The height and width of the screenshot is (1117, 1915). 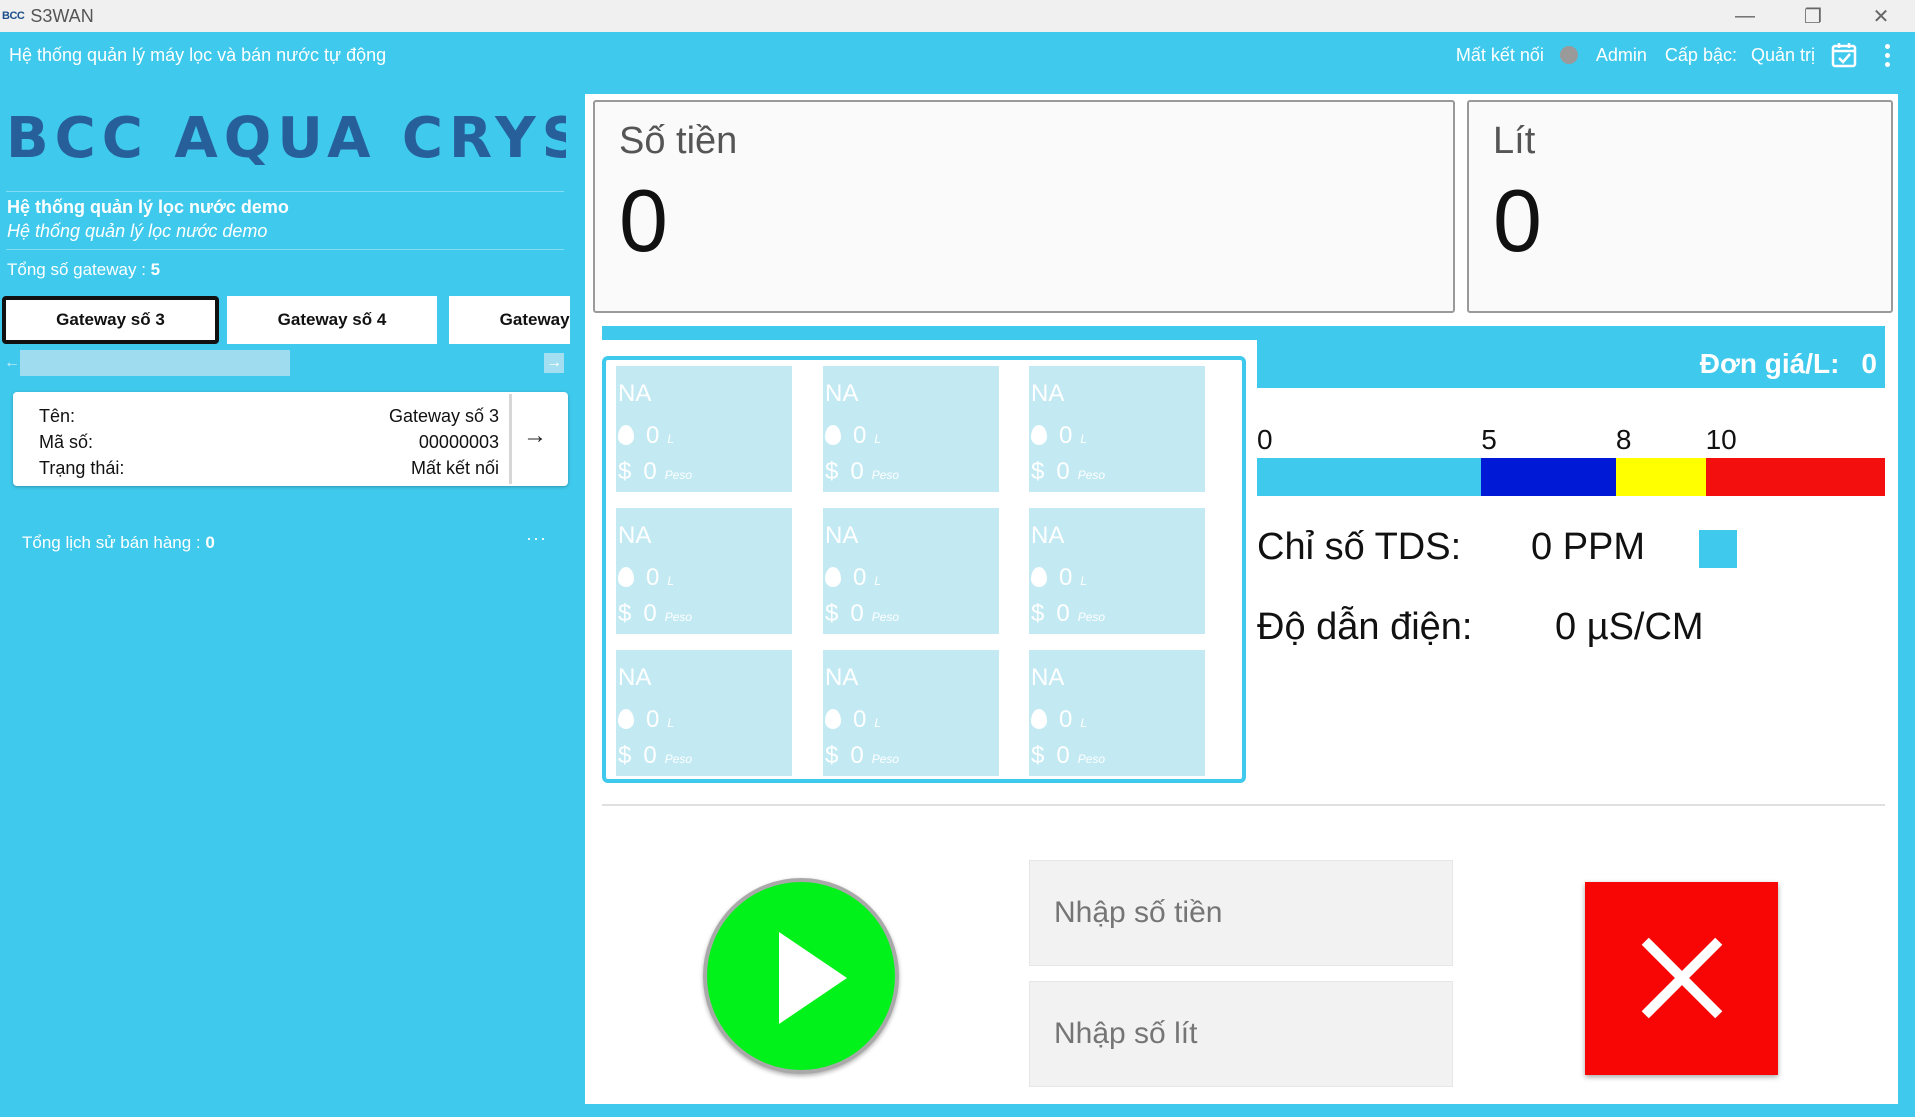 What do you see at coordinates (1623, 439) in the screenshot?
I see `scale-tick-label: 8` at bounding box center [1623, 439].